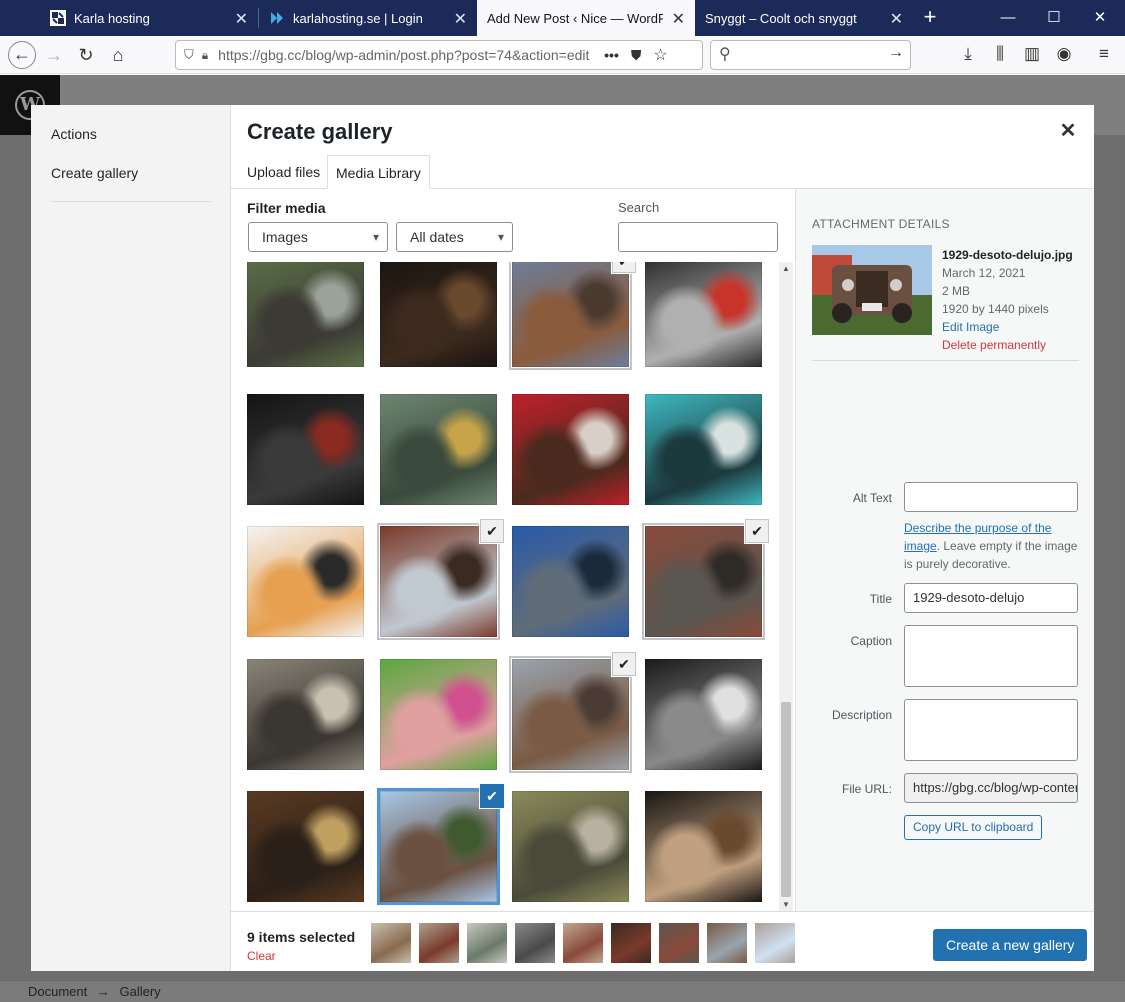  I want to click on media-search-input, so click(698, 237).